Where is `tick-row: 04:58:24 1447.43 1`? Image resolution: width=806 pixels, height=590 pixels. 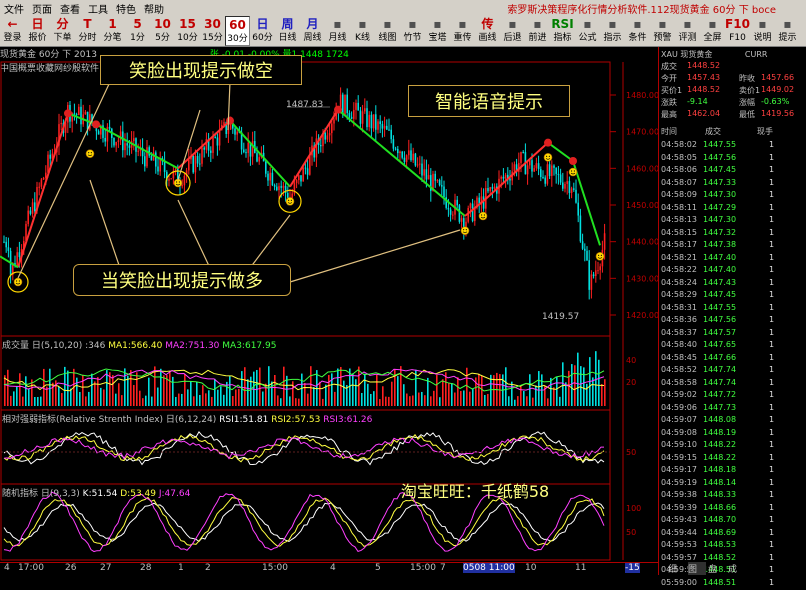
tick-row: 04:58:24 1447.43 1 is located at coordinates (732, 284).